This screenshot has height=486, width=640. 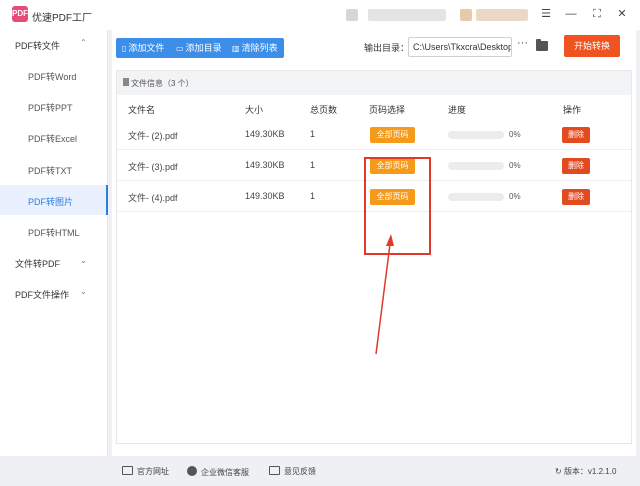 I want to click on document-icon, so click(x=126, y=82).